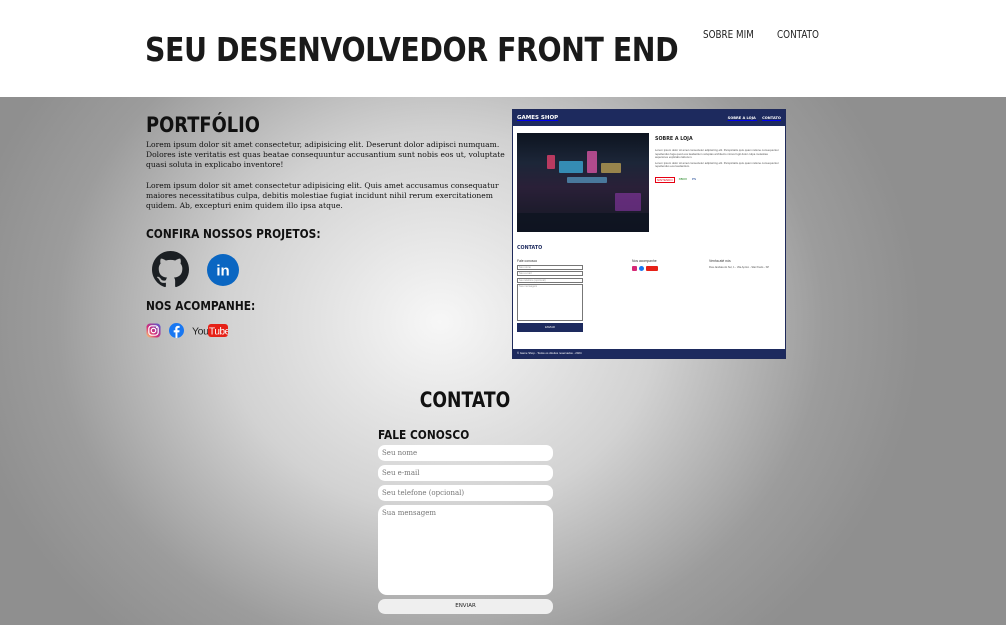 The image size is (1006, 625). I want to click on preview-send-button: ENVIAR, so click(550, 327).